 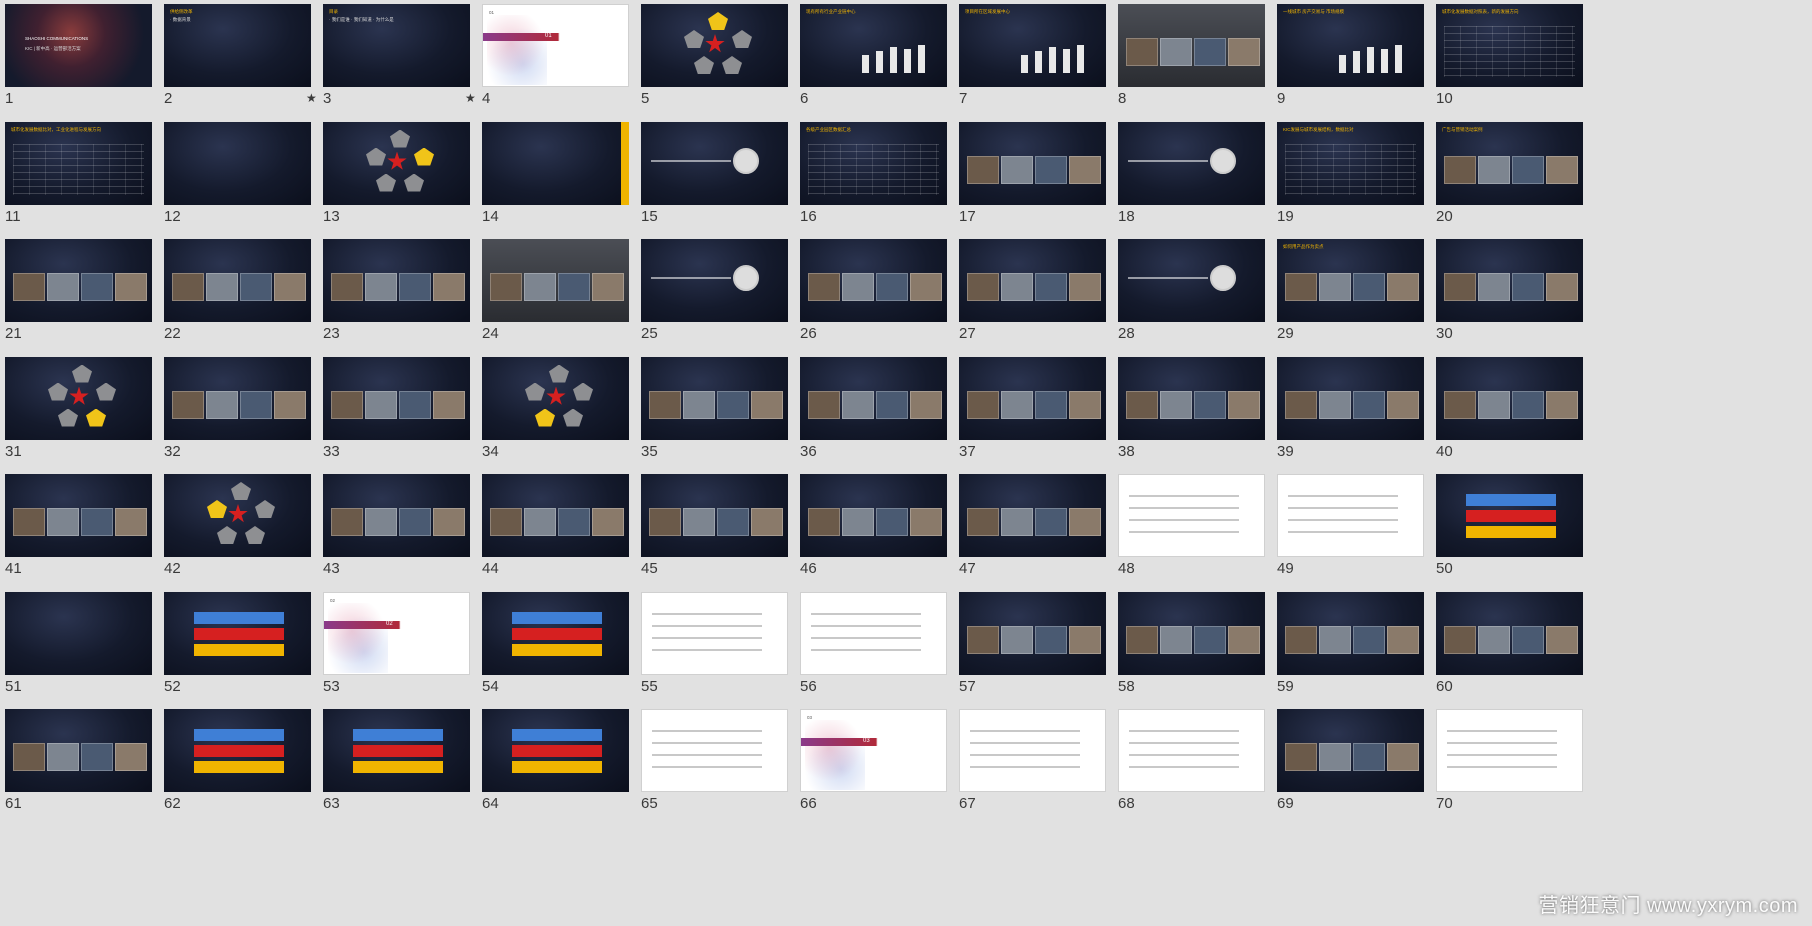 What do you see at coordinates (1184, 520) in the screenshot?
I see `text-line` at bounding box center [1184, 520].